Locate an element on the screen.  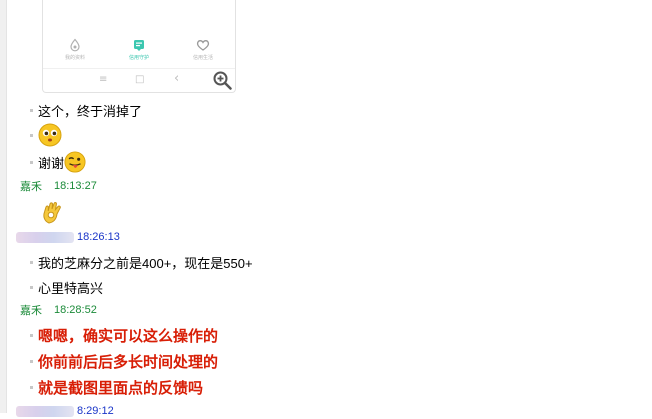
happy-face-emoji is located at coordinates (50, 135).